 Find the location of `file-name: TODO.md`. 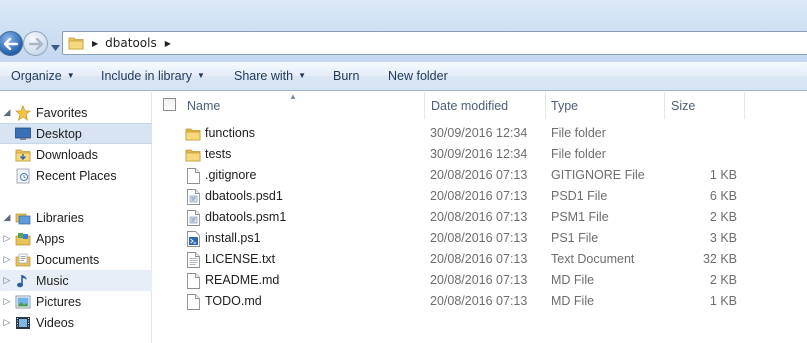

file-name: TODO.md is located at coordinates (233, 301).